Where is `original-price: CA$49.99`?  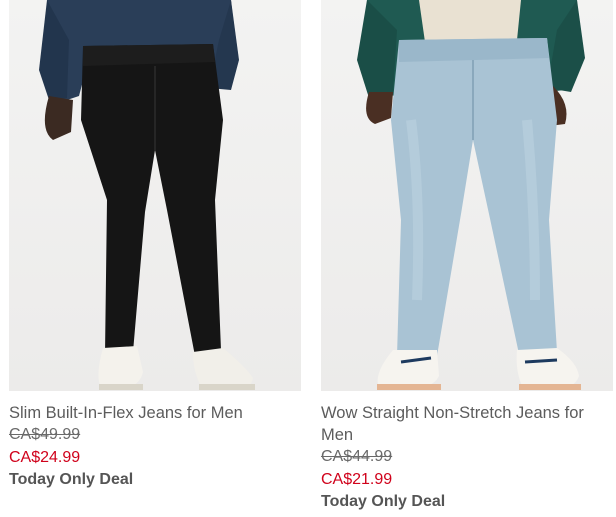
original-price: CA$49.99 is located at coordinates (45, 434).